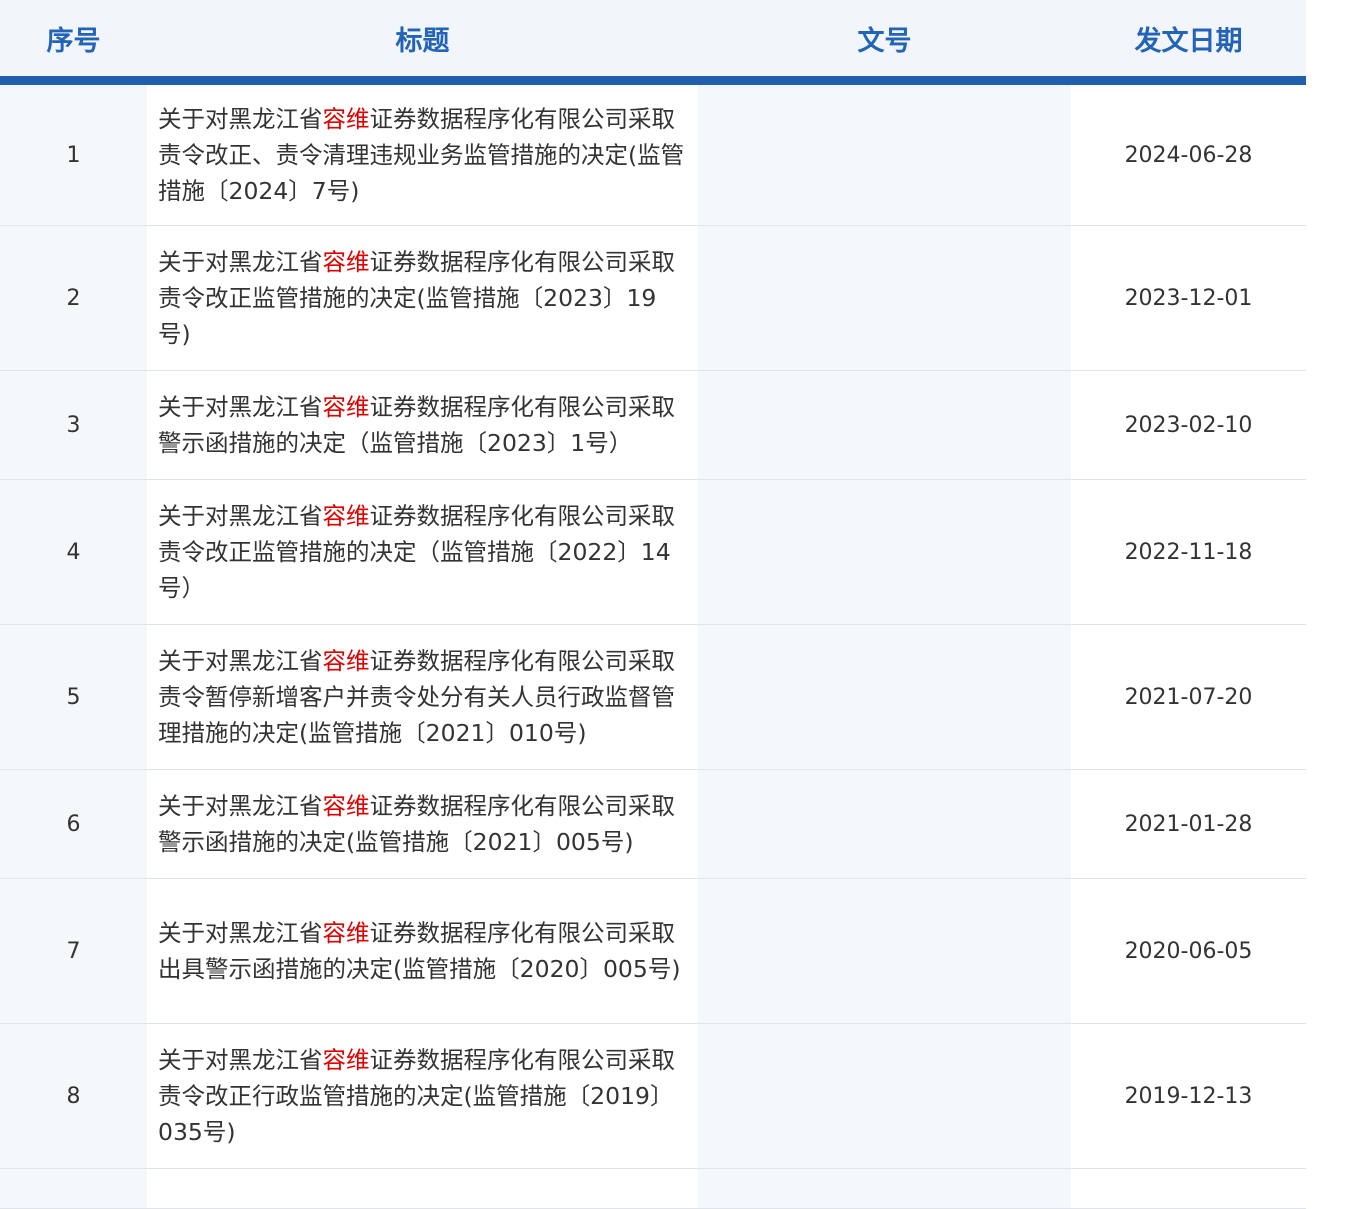 This screenshot has width=1356, height=1209. Describe the element at coordinates (73, 1188) in the screenshot. I see `row-index-empty` at that location.